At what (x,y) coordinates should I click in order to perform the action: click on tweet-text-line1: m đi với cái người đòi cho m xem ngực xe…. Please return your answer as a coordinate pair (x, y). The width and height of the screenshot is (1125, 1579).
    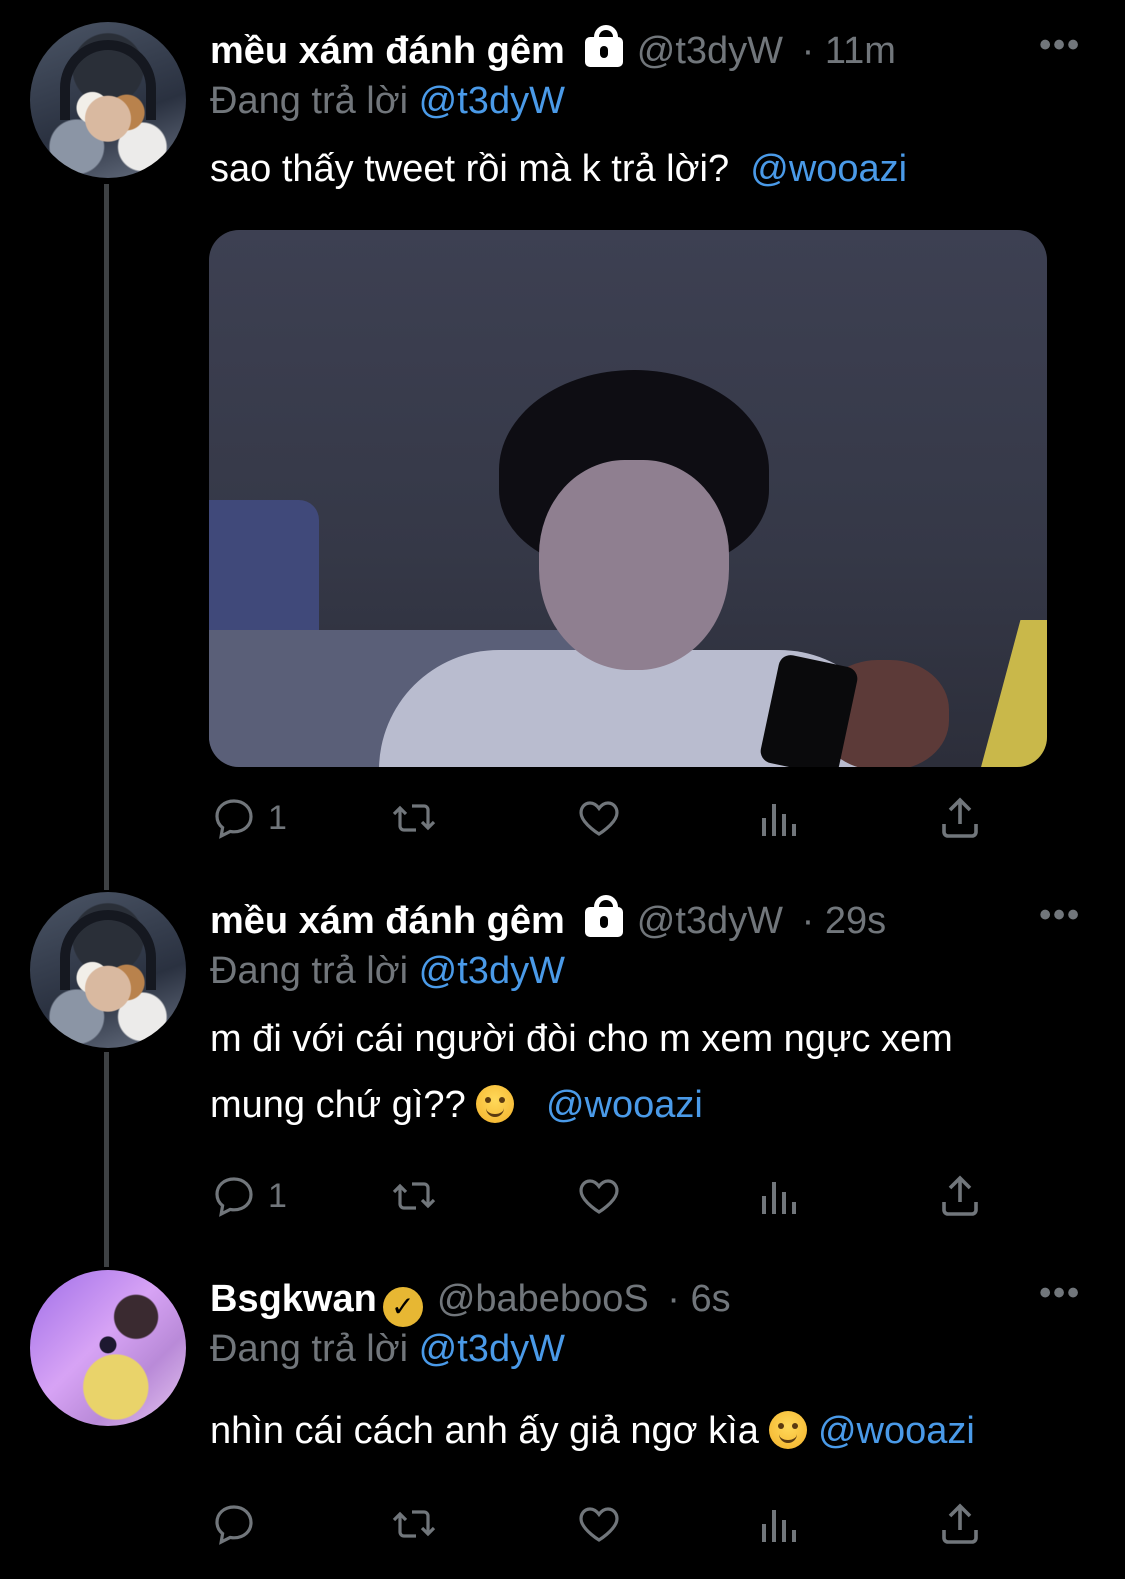
    Looking at the image, I should click on (581, 1039).